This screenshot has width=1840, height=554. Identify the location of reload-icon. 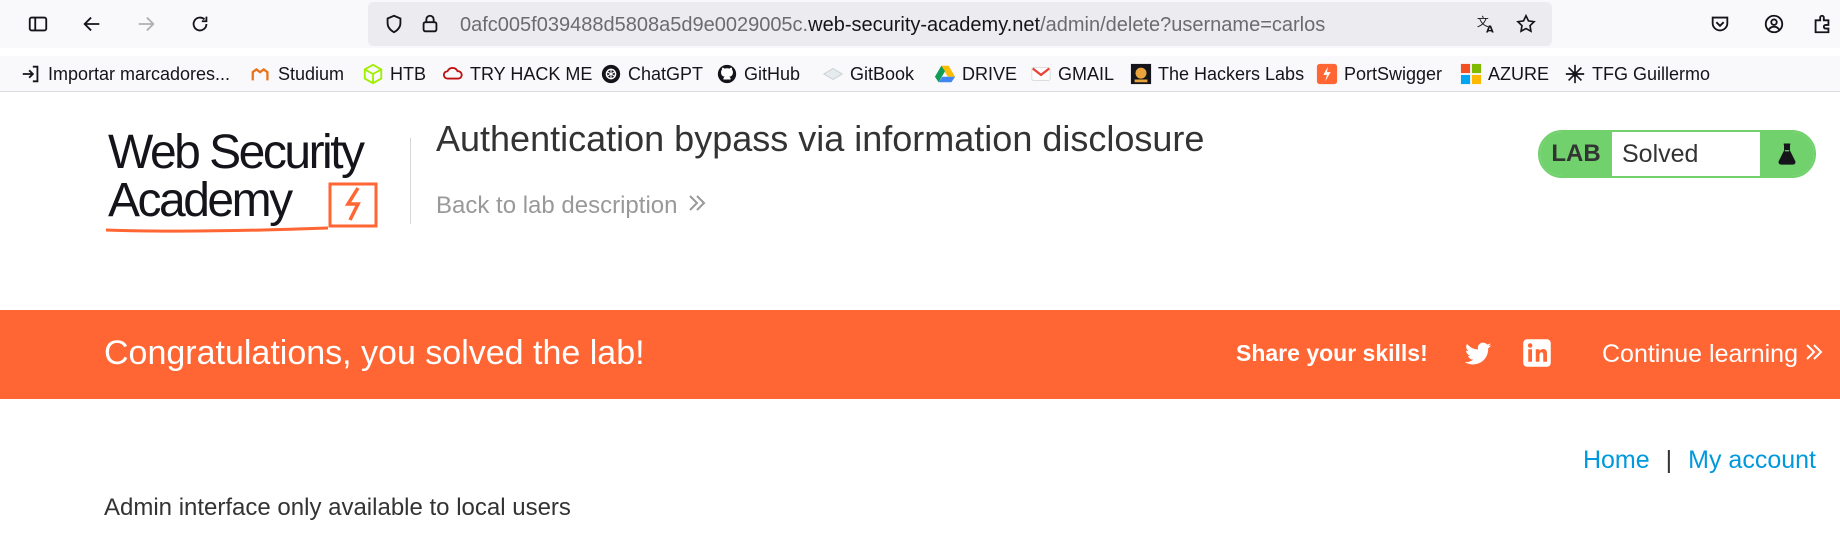
(200, 24).